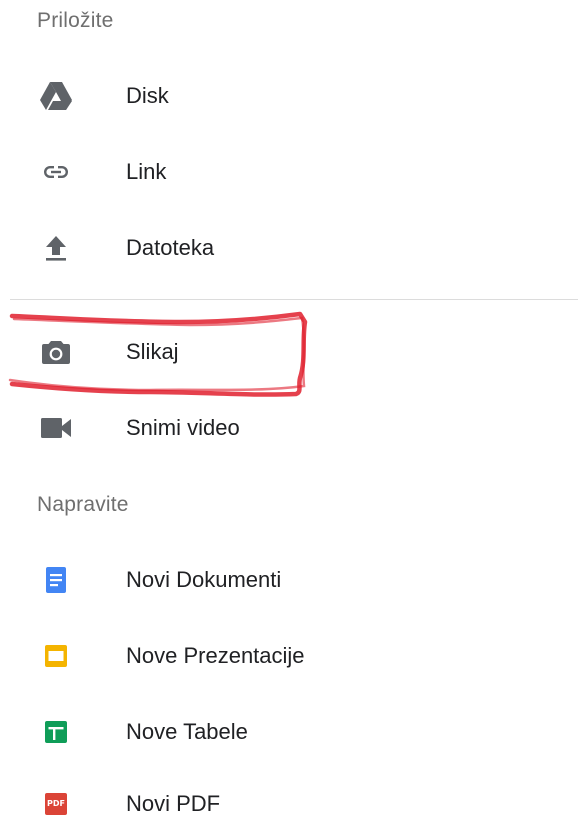 The width and height of the screenshot is (578, 834). What do you see at coordinates (289, 352) in the screenshot?
I see `menu-item-slikaj: Slikaj` at bounding box center [289, 352].